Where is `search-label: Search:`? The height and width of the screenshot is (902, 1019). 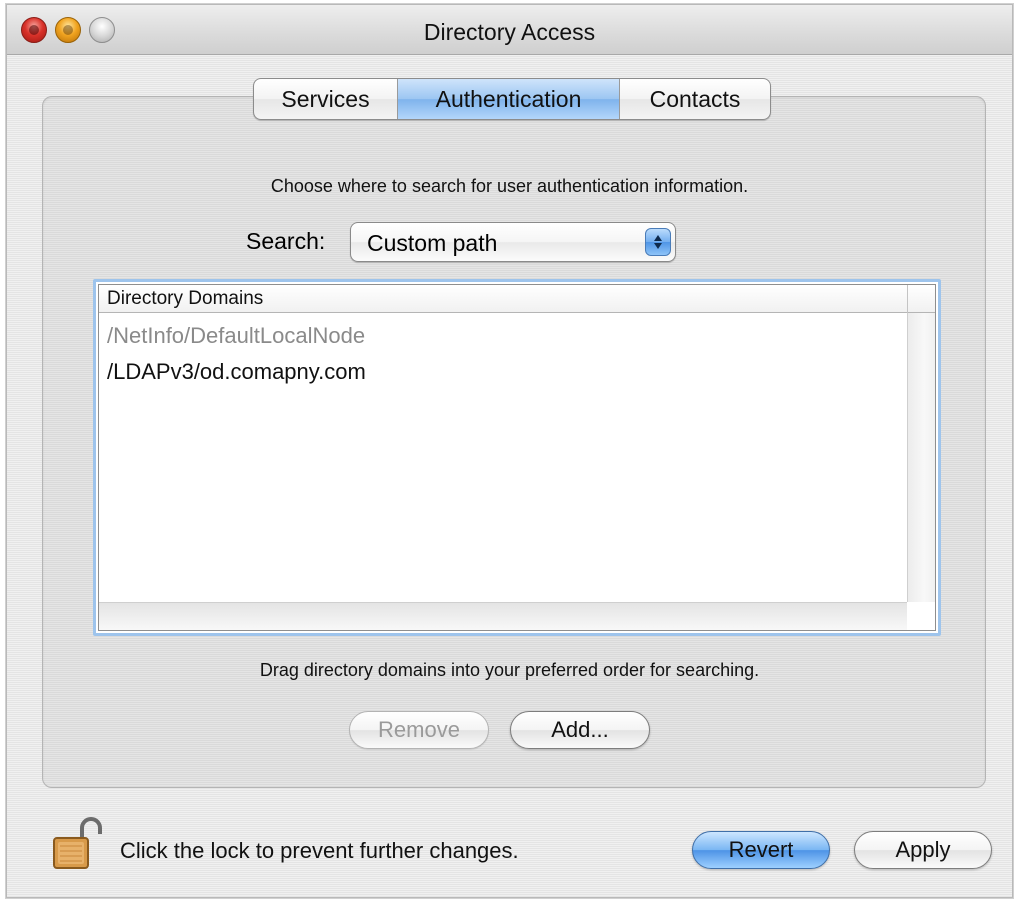
search-label: Search: is located at coordinates (286, 241).